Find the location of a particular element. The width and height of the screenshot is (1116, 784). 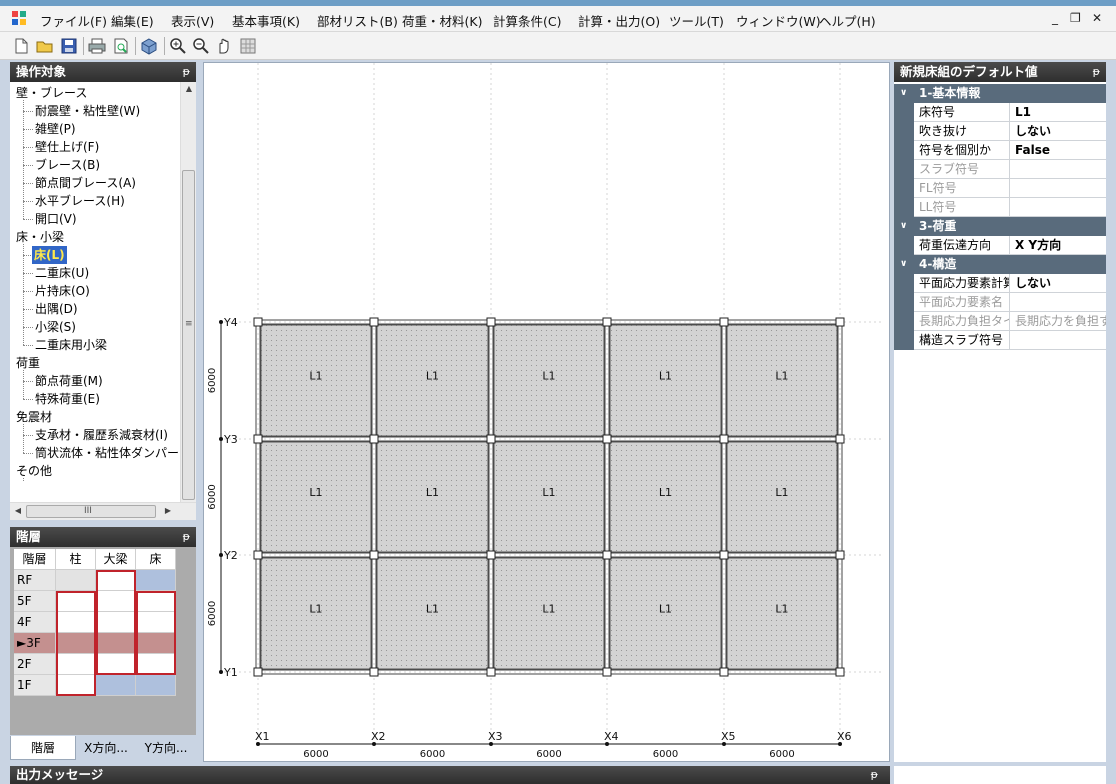

property-row: FL符号 is located at coordinates (1000, 188).